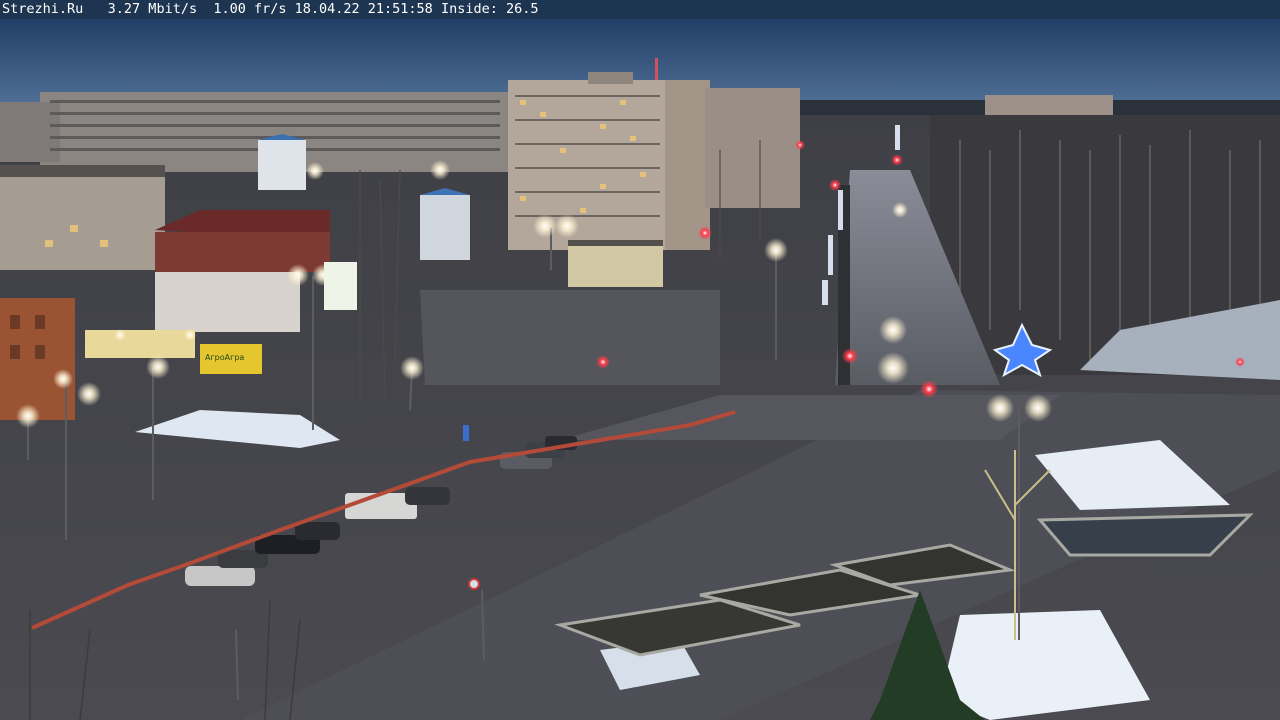 This screenshot has width=1280, height=720. I want to click on info-sign, so click(466, 433).